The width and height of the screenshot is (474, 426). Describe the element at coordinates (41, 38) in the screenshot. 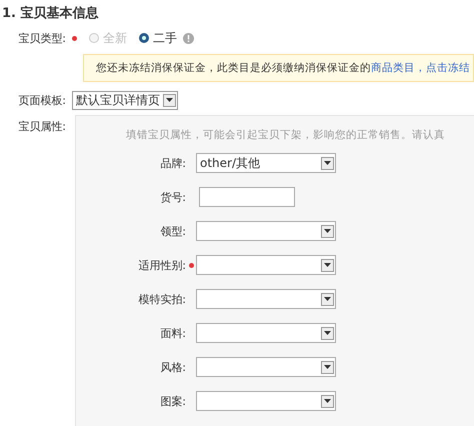

I see `field-label: 宝贝类型:` at that location.